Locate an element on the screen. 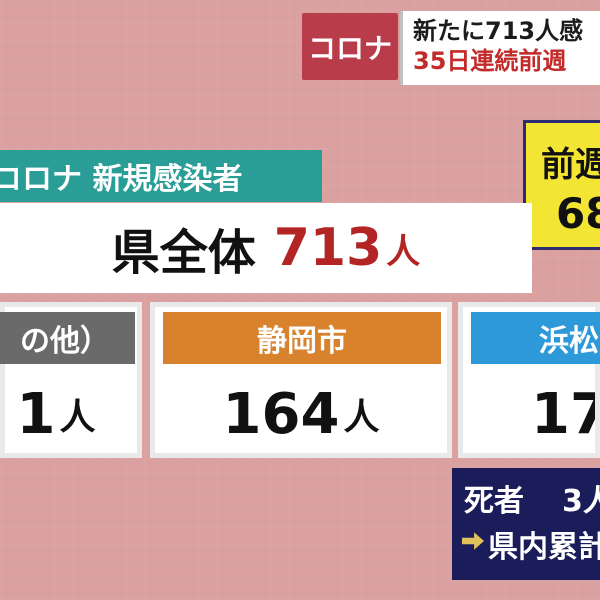 The image size is (600, 600). region-card-shizuoka: 静岡市 164 人 is located at coordinates (301, 380).